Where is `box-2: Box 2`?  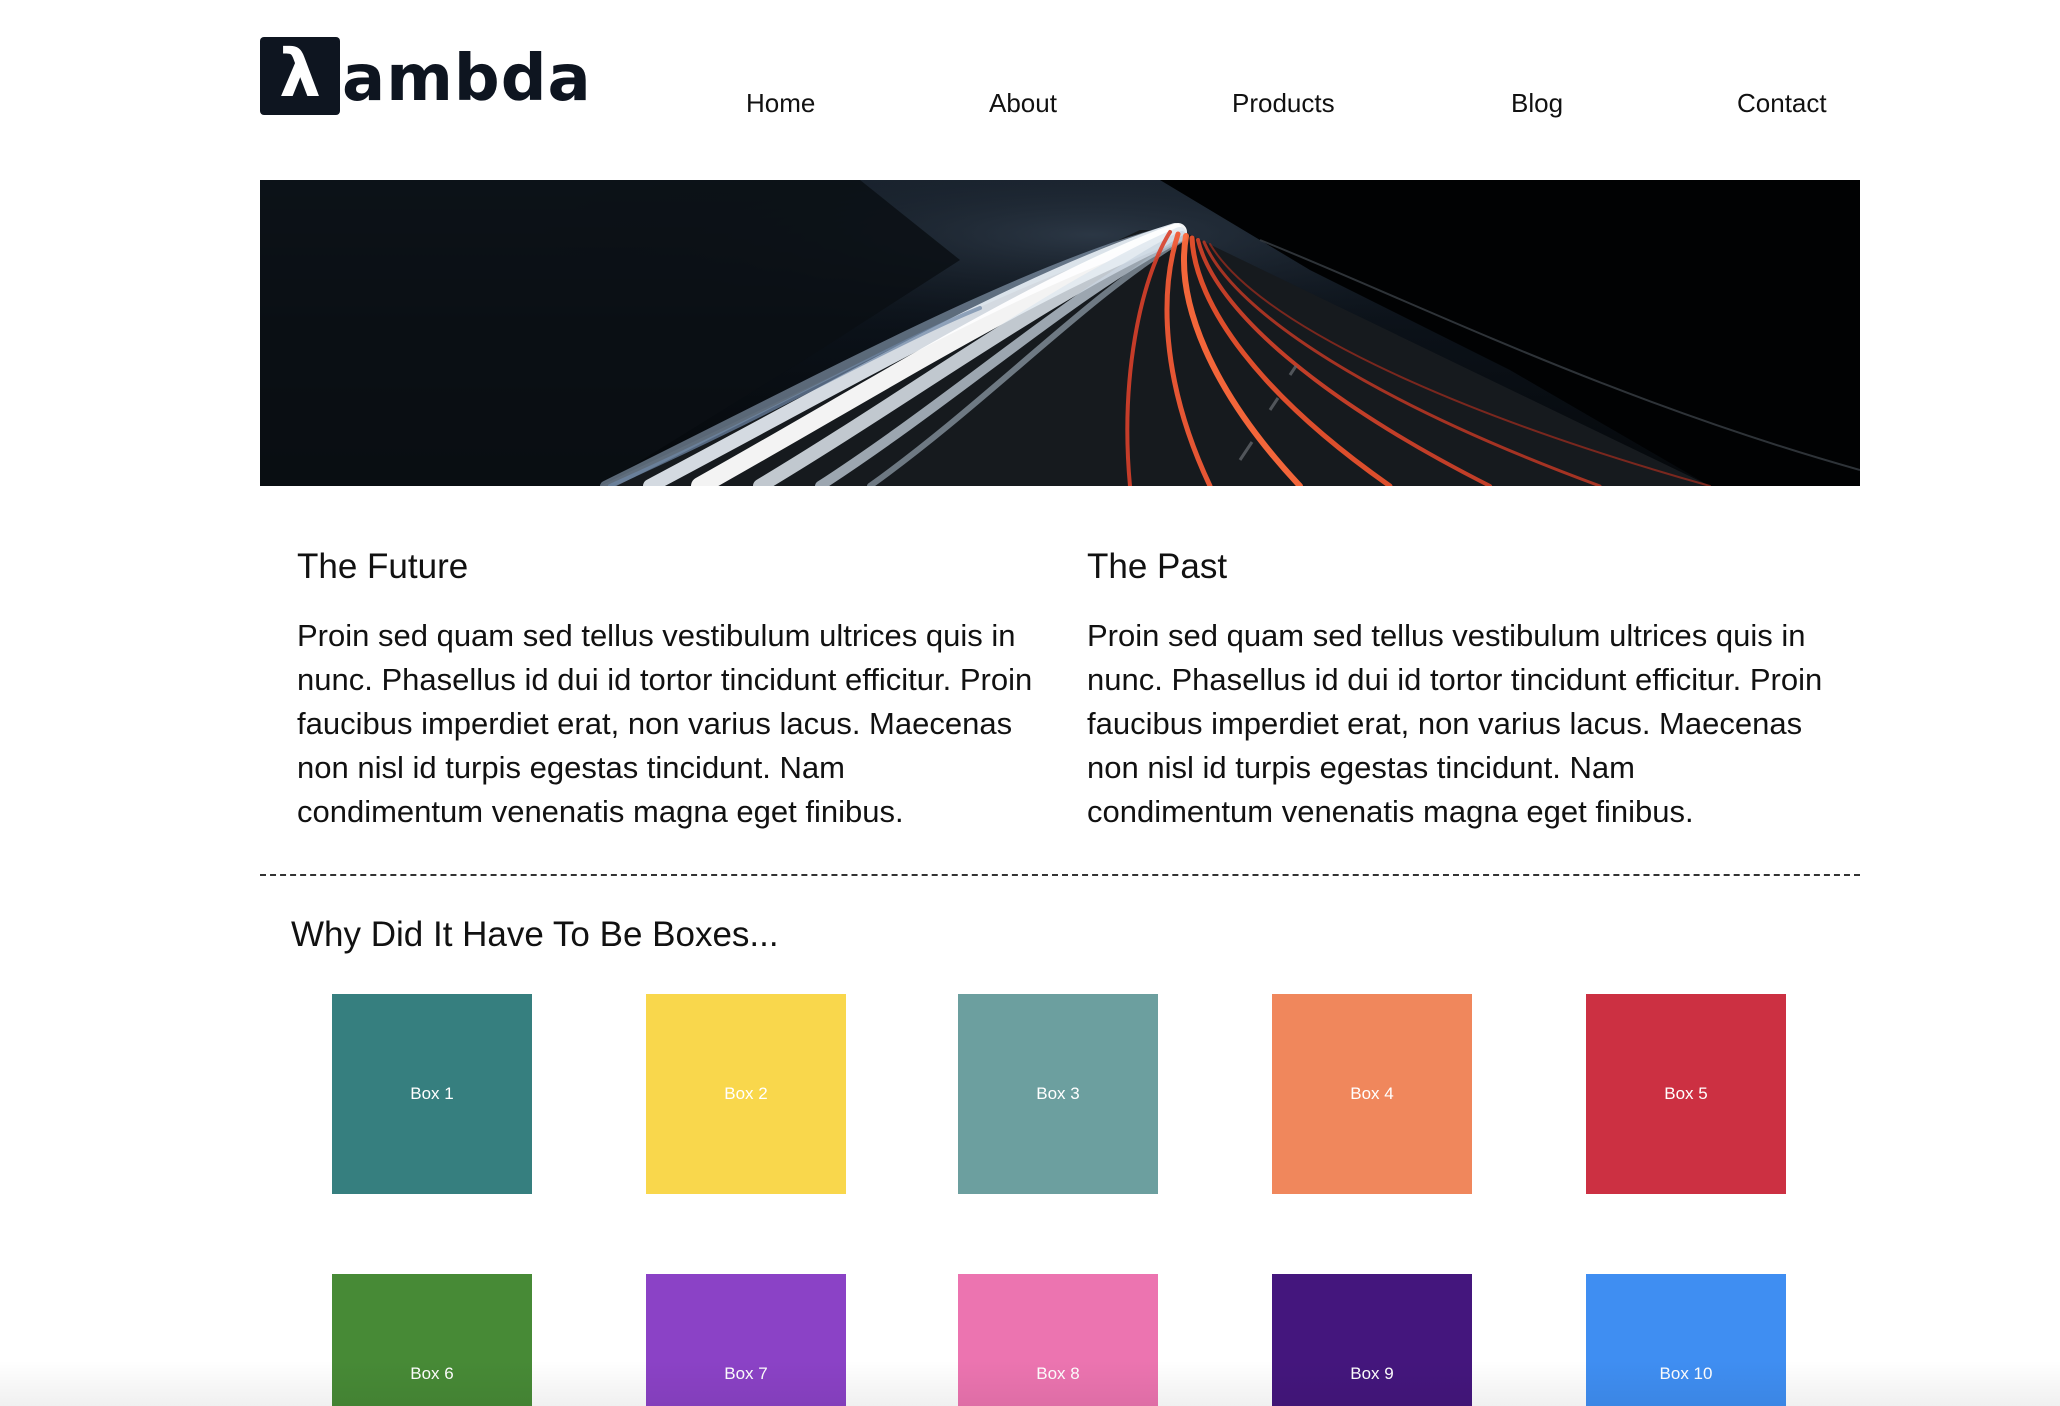
box-2: Box 2 is located at coordinates (746, 1094).